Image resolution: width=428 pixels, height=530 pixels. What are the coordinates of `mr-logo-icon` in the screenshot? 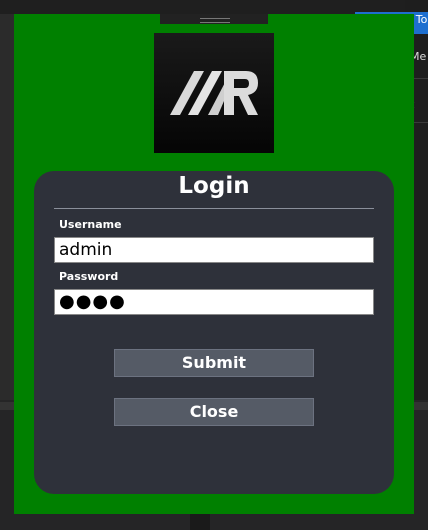 It's located at (214, 93).